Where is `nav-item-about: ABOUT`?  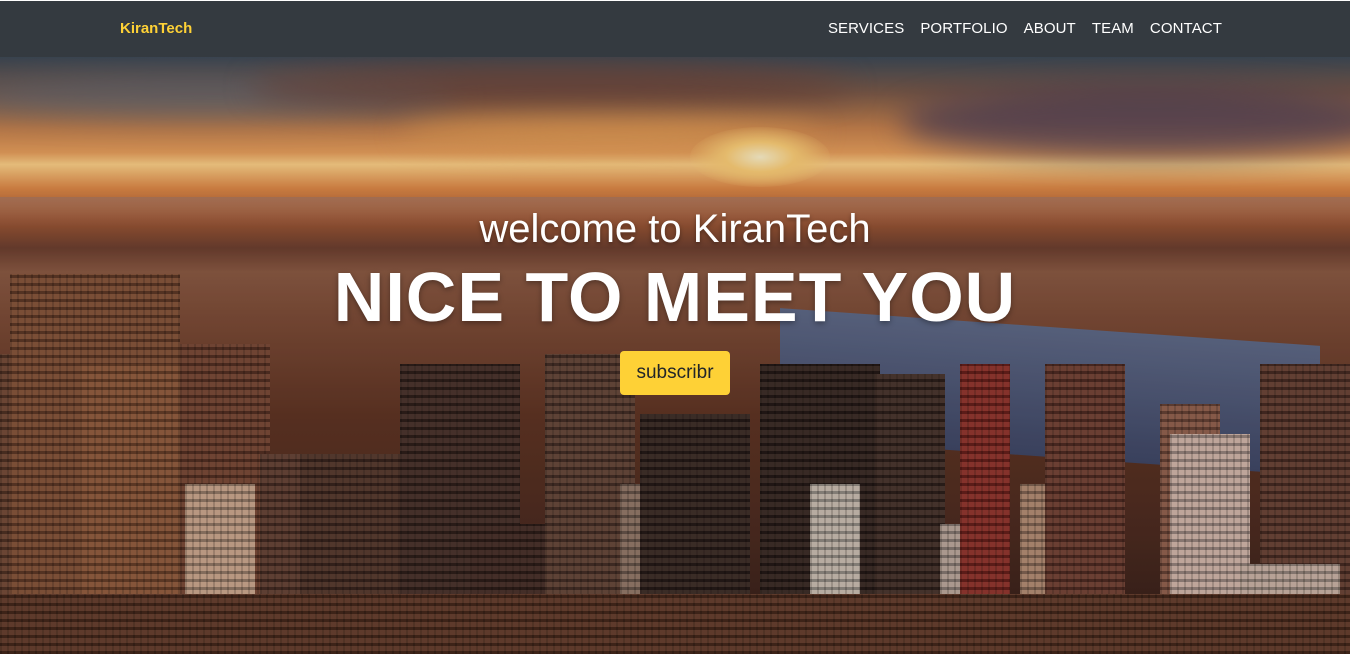
nav-item-about: ABOUT is located at coordinates (1050, 28).